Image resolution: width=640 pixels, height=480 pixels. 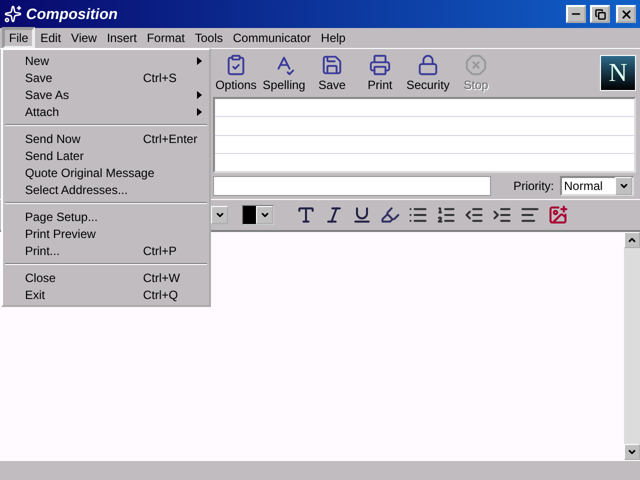 I want to click on menu-title: Communicator, so click(x=272, y=38).